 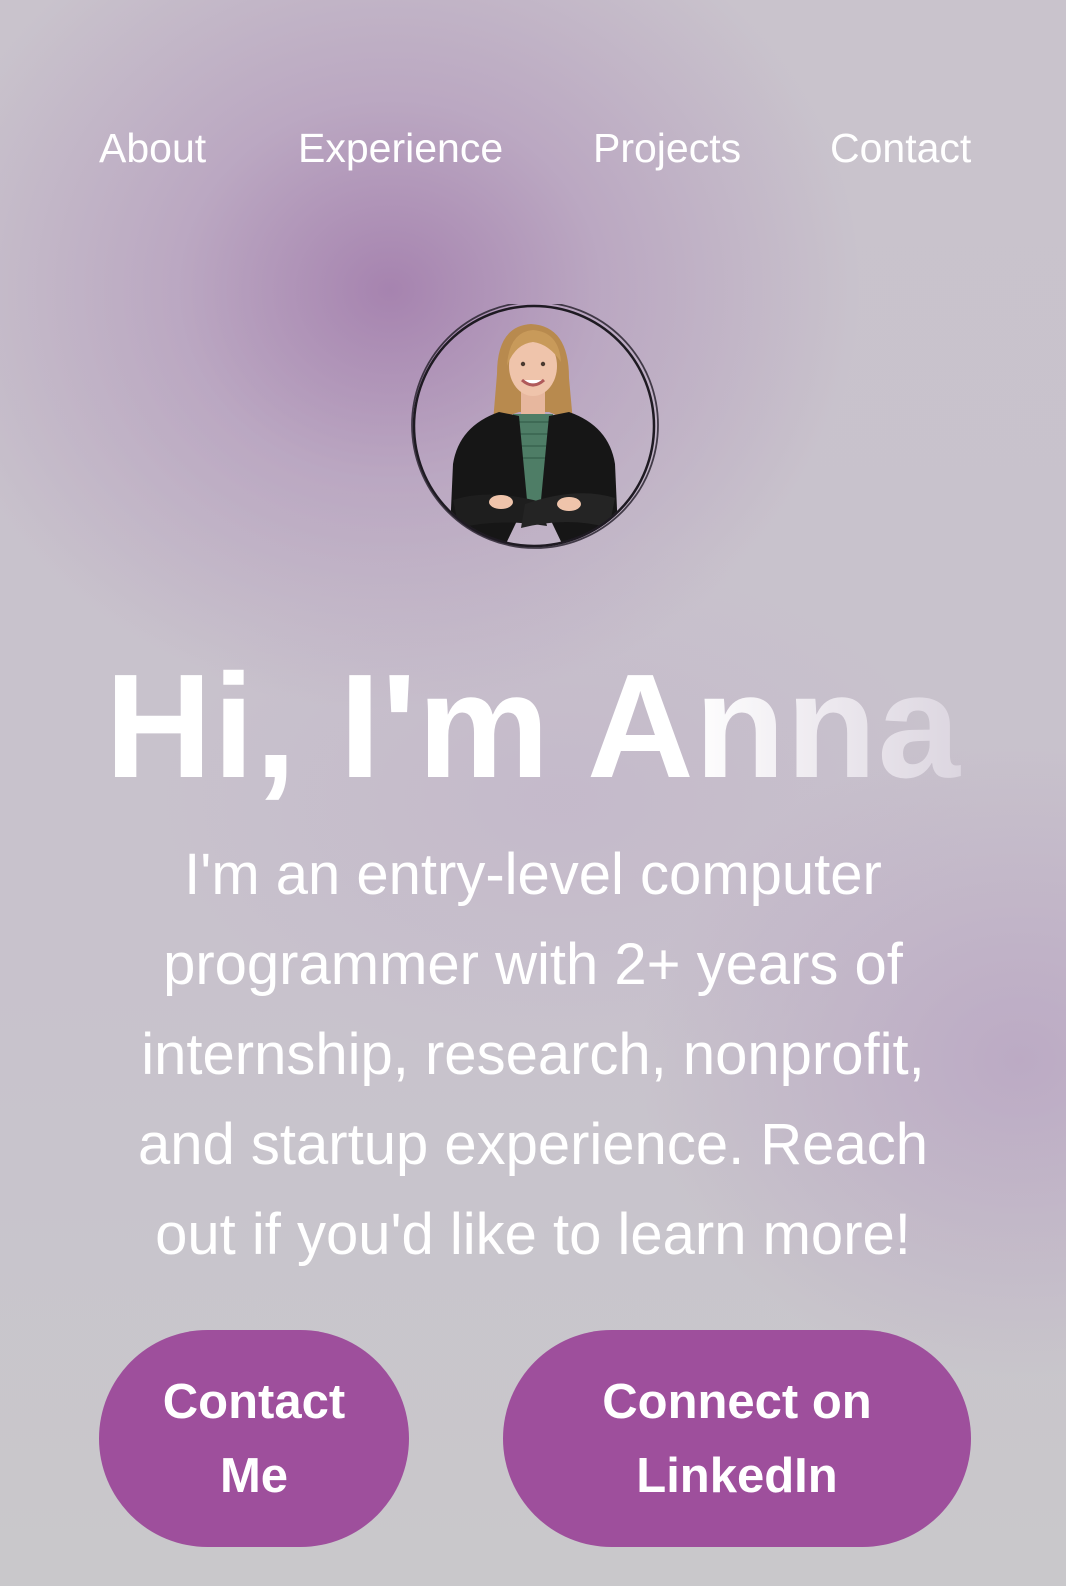 What do you see at coordinates (737, 1438) in the screenshot?
I see `connect-linkedin-button: Connect on LinkedIn` at bounding box center [737, 1438].